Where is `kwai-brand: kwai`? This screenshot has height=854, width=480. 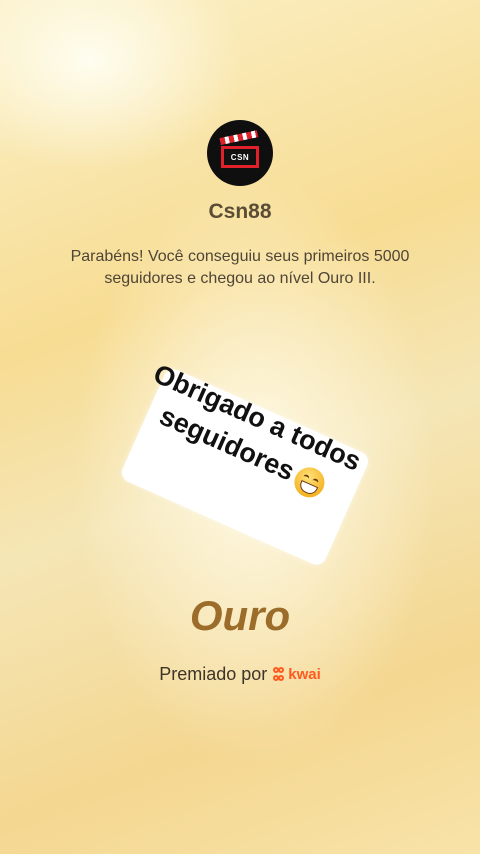
kwai-brand: kwai is located at coordinates (304, 674).